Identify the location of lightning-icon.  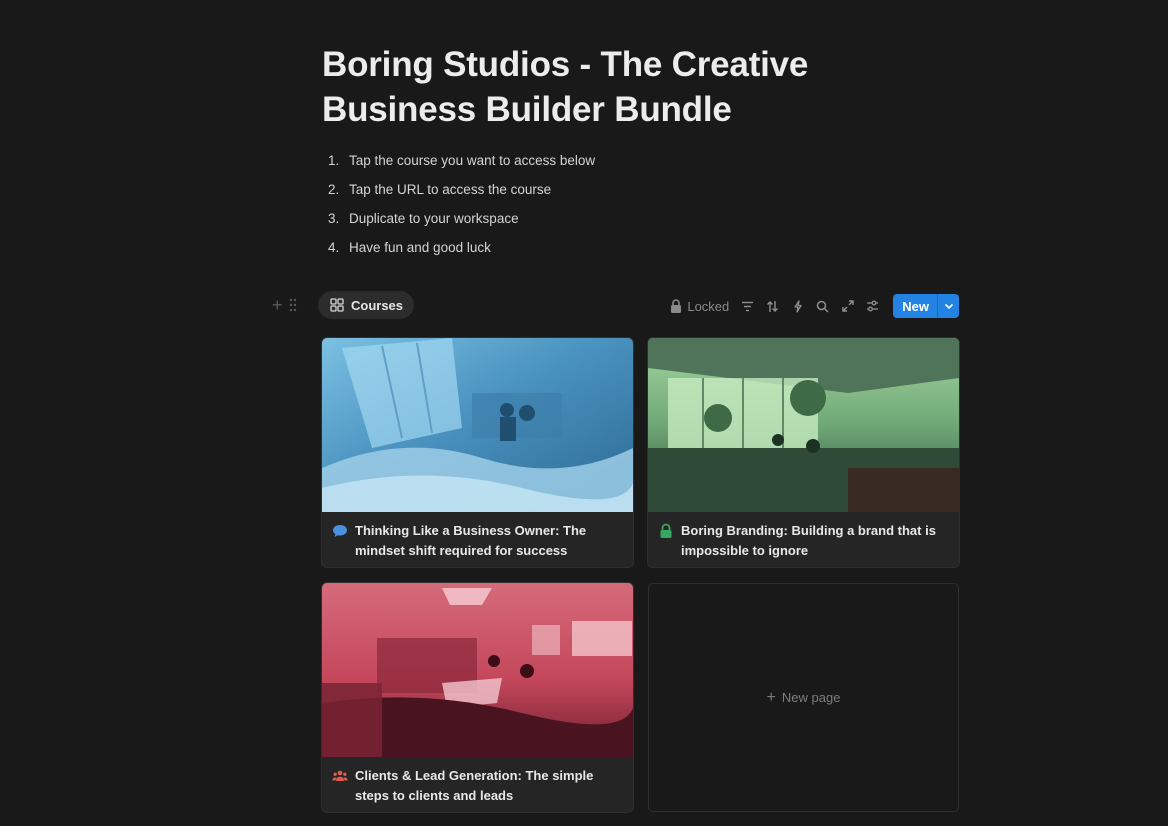
(798, 306).